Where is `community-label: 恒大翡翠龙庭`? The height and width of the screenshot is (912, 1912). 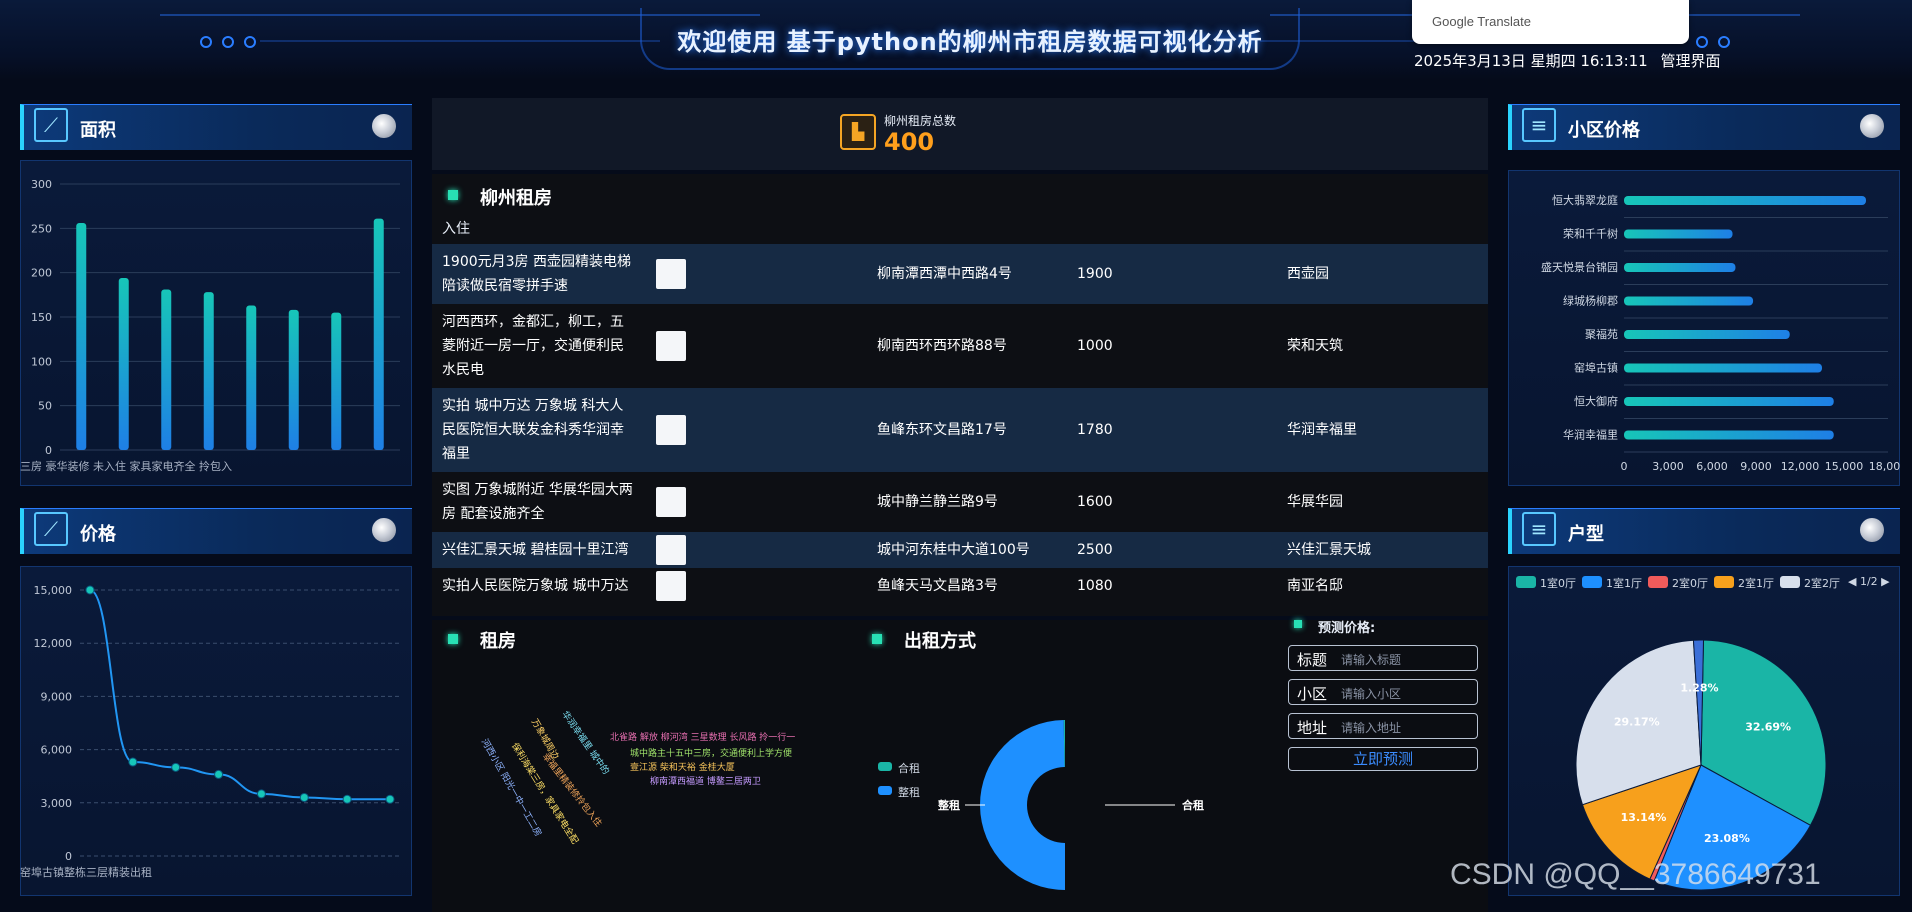 community-label: 恒大翡翠龙庭 is located at coordinates (1585, 200).